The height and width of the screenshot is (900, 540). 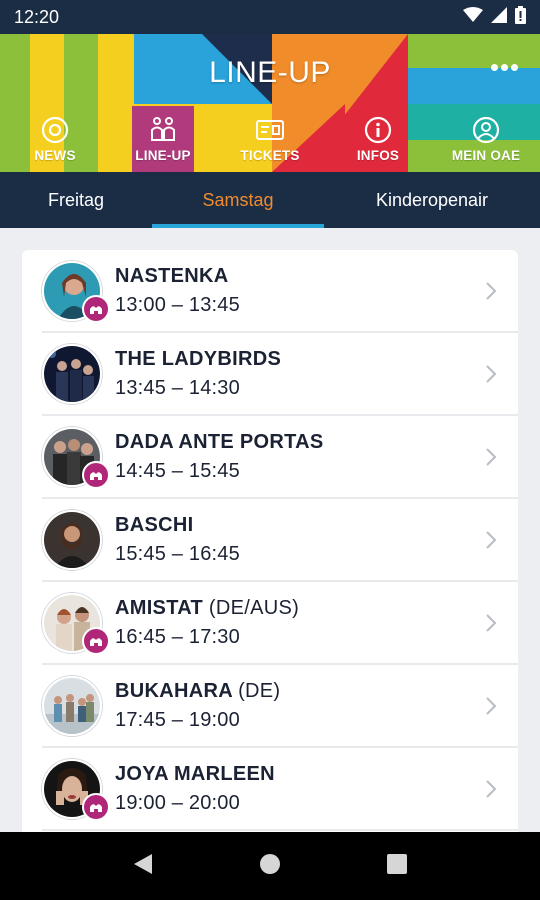 I want to click on nav-label: TICKETS, so click(x=270, y=155).